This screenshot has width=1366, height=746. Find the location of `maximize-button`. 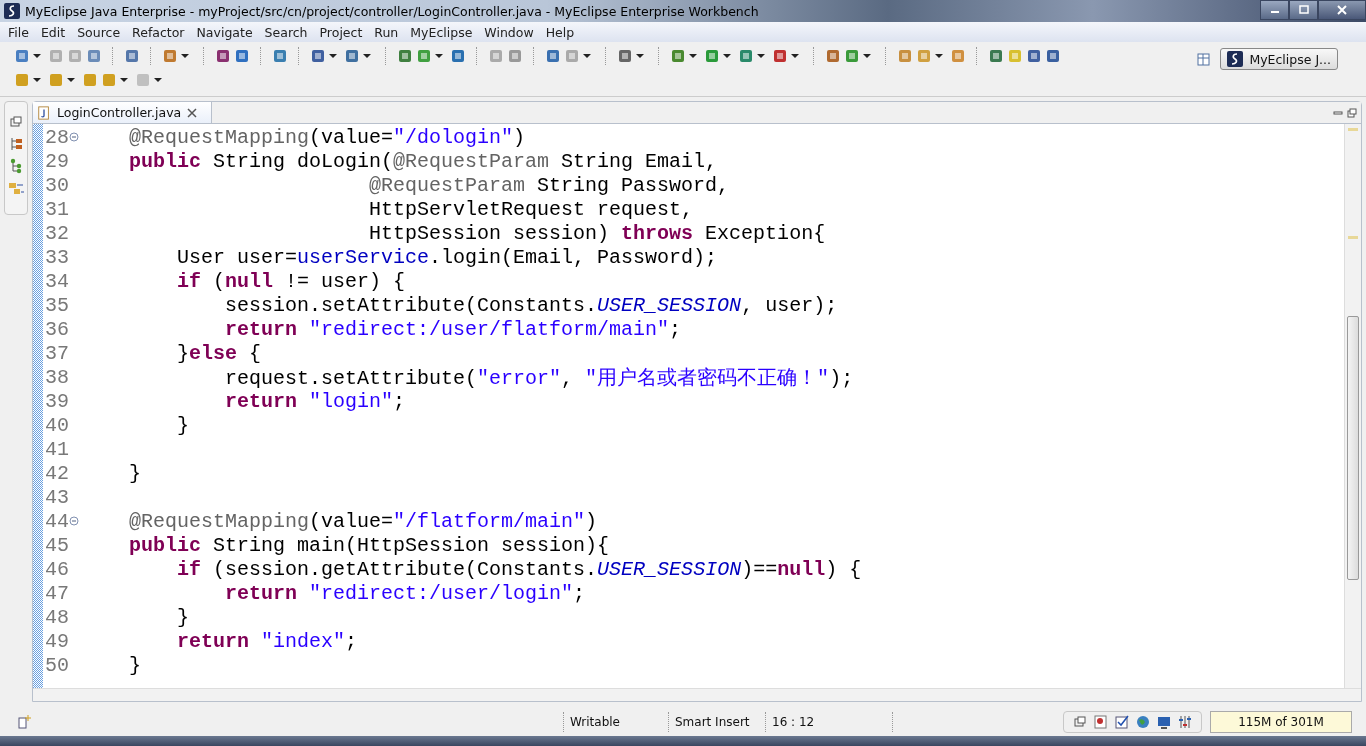

maximize-button is located at coordinates (1303, 10).